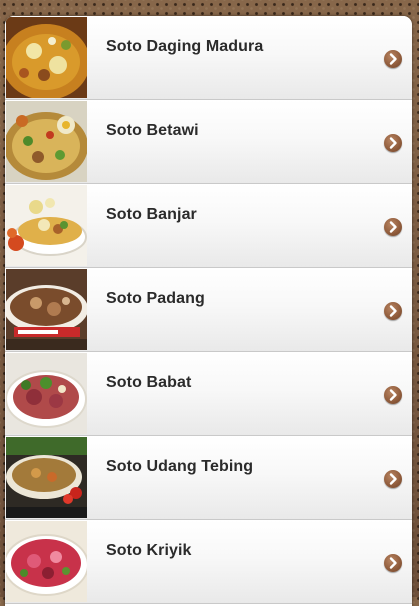 This screenshot has height=606, width=419. What do you see at coordinates (149, 550) in the screenshot?
I see `item-label: Soto Kriyik` at bounding box center [149, 550].